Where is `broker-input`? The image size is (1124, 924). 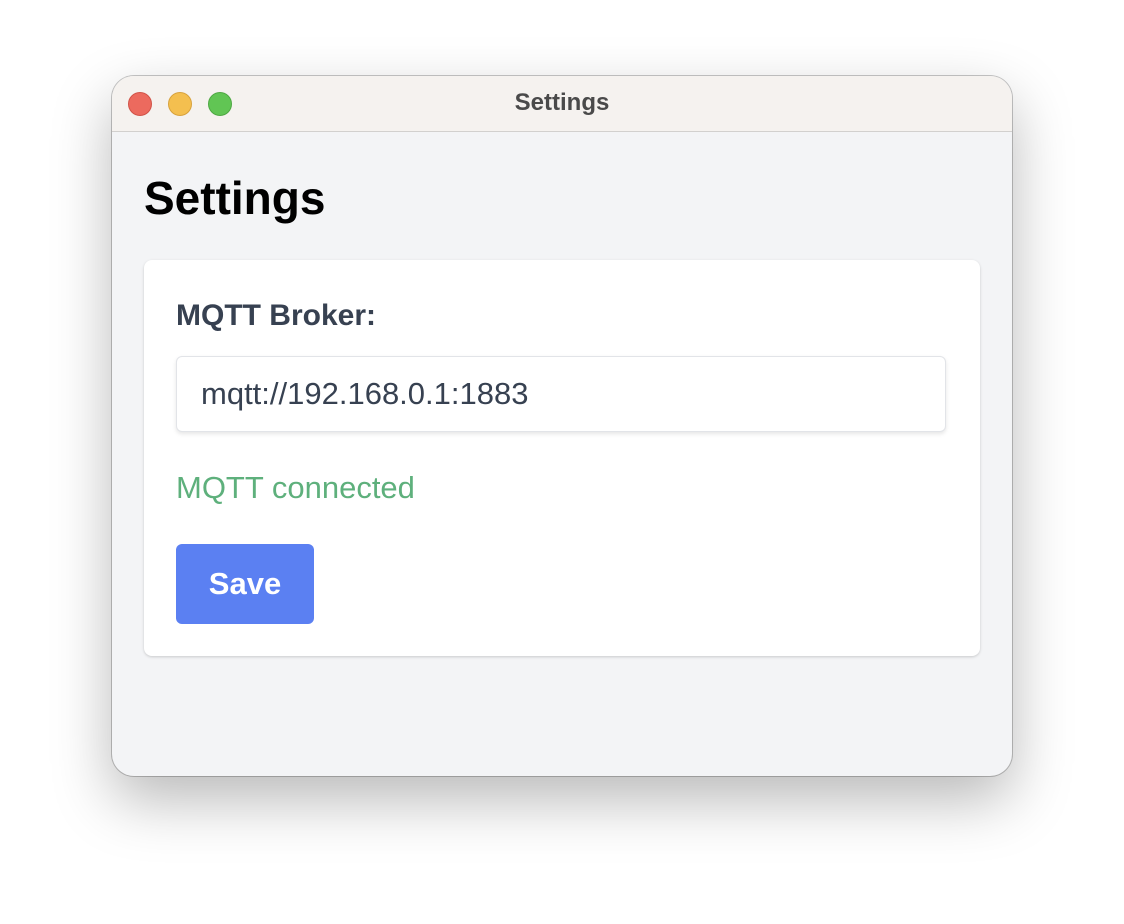
broker-input is located at coordinates (561, 394).